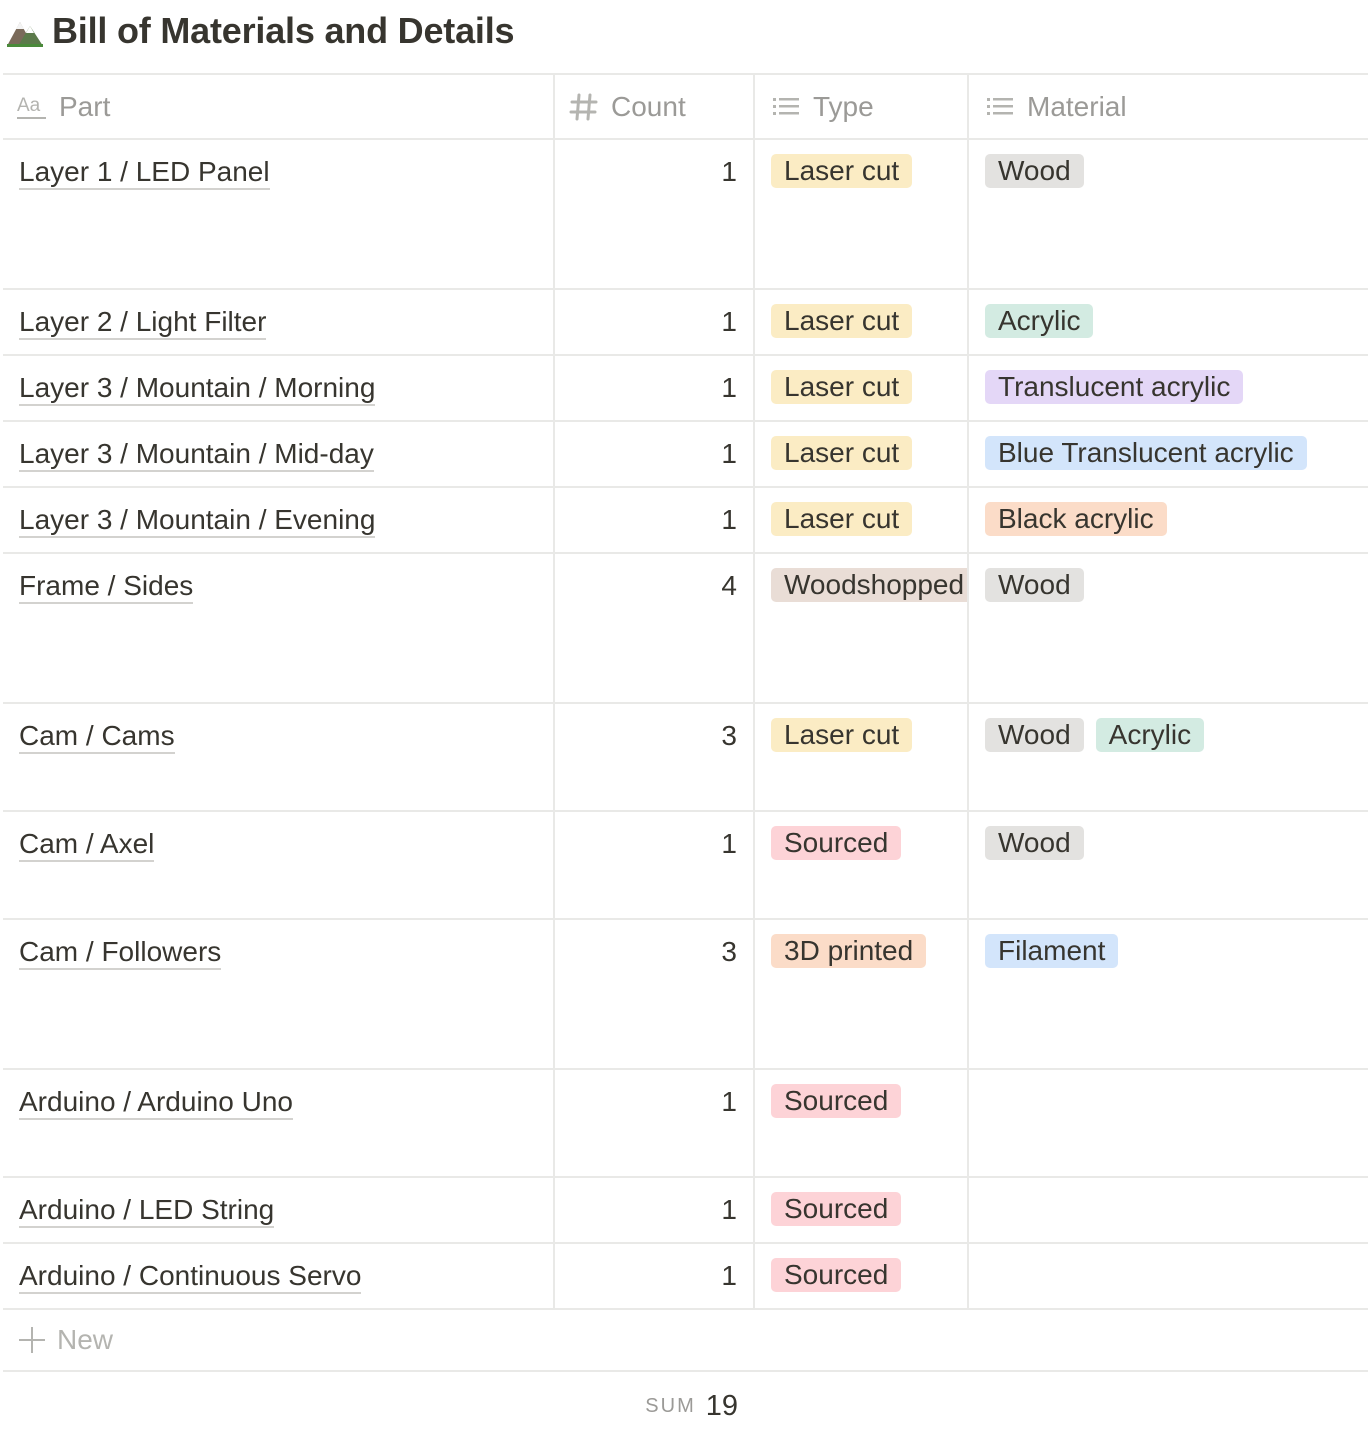 This screenshot has height=1430, width=1368. I want to click on part-title-link: Layer 2 / Light Filter, so click(143, 323).